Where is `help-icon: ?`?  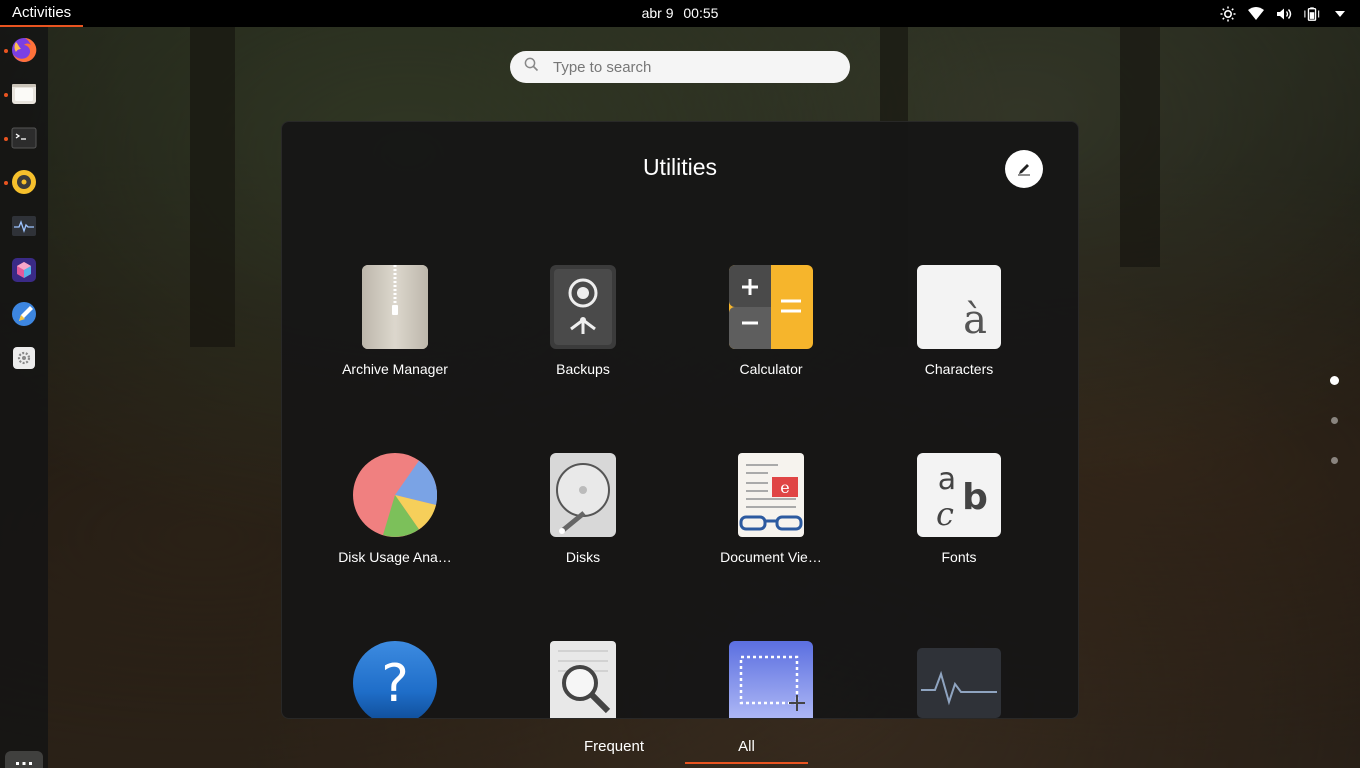 help-icon: ? is located at coordinates (395, 679).